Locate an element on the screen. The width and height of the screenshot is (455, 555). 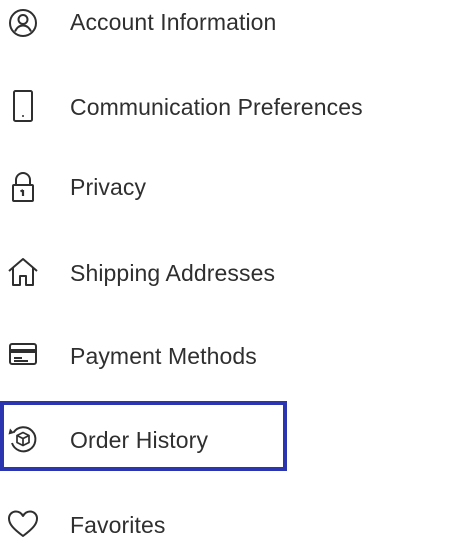
menu-item-shipping-addresses: Shipping Addresses is located at coordinates (227, 273).